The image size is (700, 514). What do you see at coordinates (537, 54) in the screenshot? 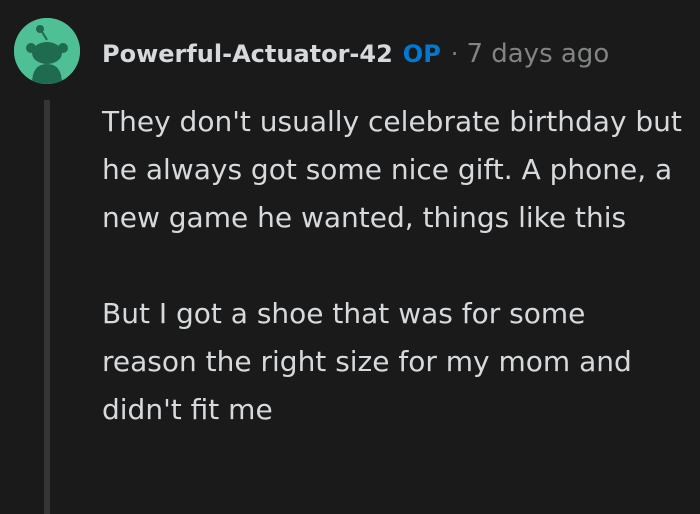
I see `comment-timestamp: 7 days ago` at bounding box center [537, 54].